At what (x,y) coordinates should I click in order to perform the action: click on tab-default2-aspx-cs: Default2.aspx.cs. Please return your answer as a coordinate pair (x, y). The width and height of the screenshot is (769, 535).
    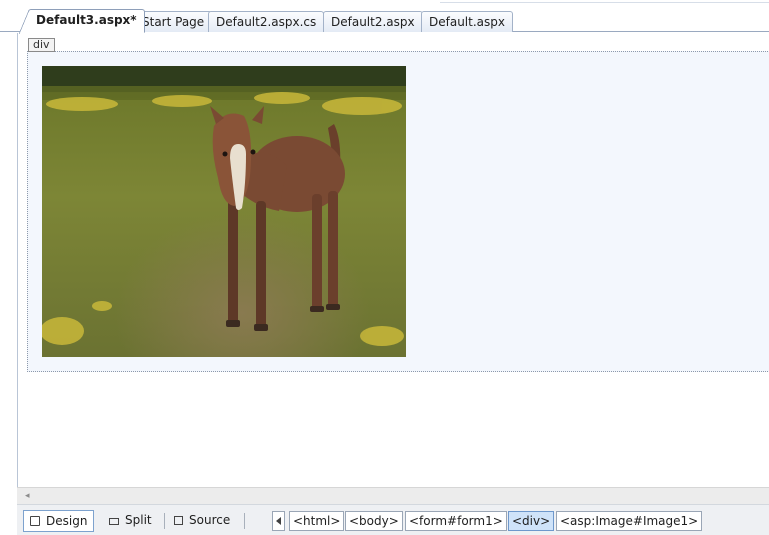
    Looking at the image, I should click on (266, 21).